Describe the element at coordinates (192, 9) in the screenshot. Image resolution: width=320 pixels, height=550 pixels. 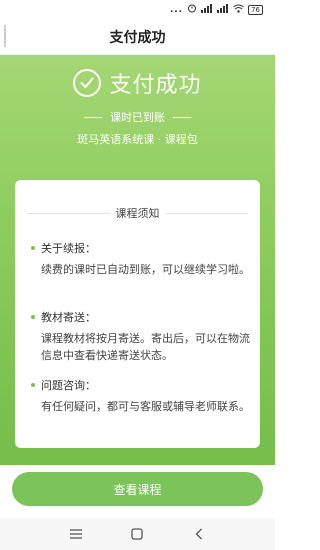
I see `alarm-icon` at that location.